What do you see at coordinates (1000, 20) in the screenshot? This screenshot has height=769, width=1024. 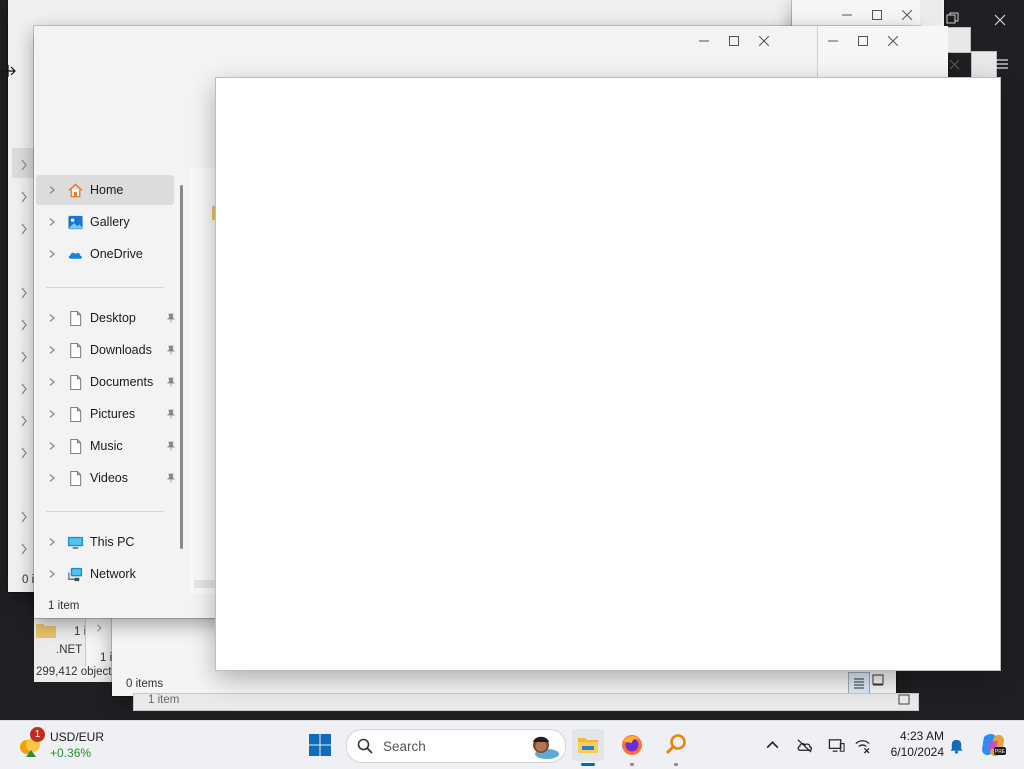 I see `desktop-close-icon` at bounding box center [1000, 20].